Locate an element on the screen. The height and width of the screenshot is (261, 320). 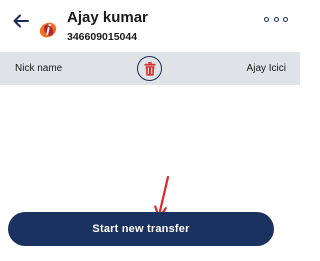
more-options-button is located at coordinates (276, 19).